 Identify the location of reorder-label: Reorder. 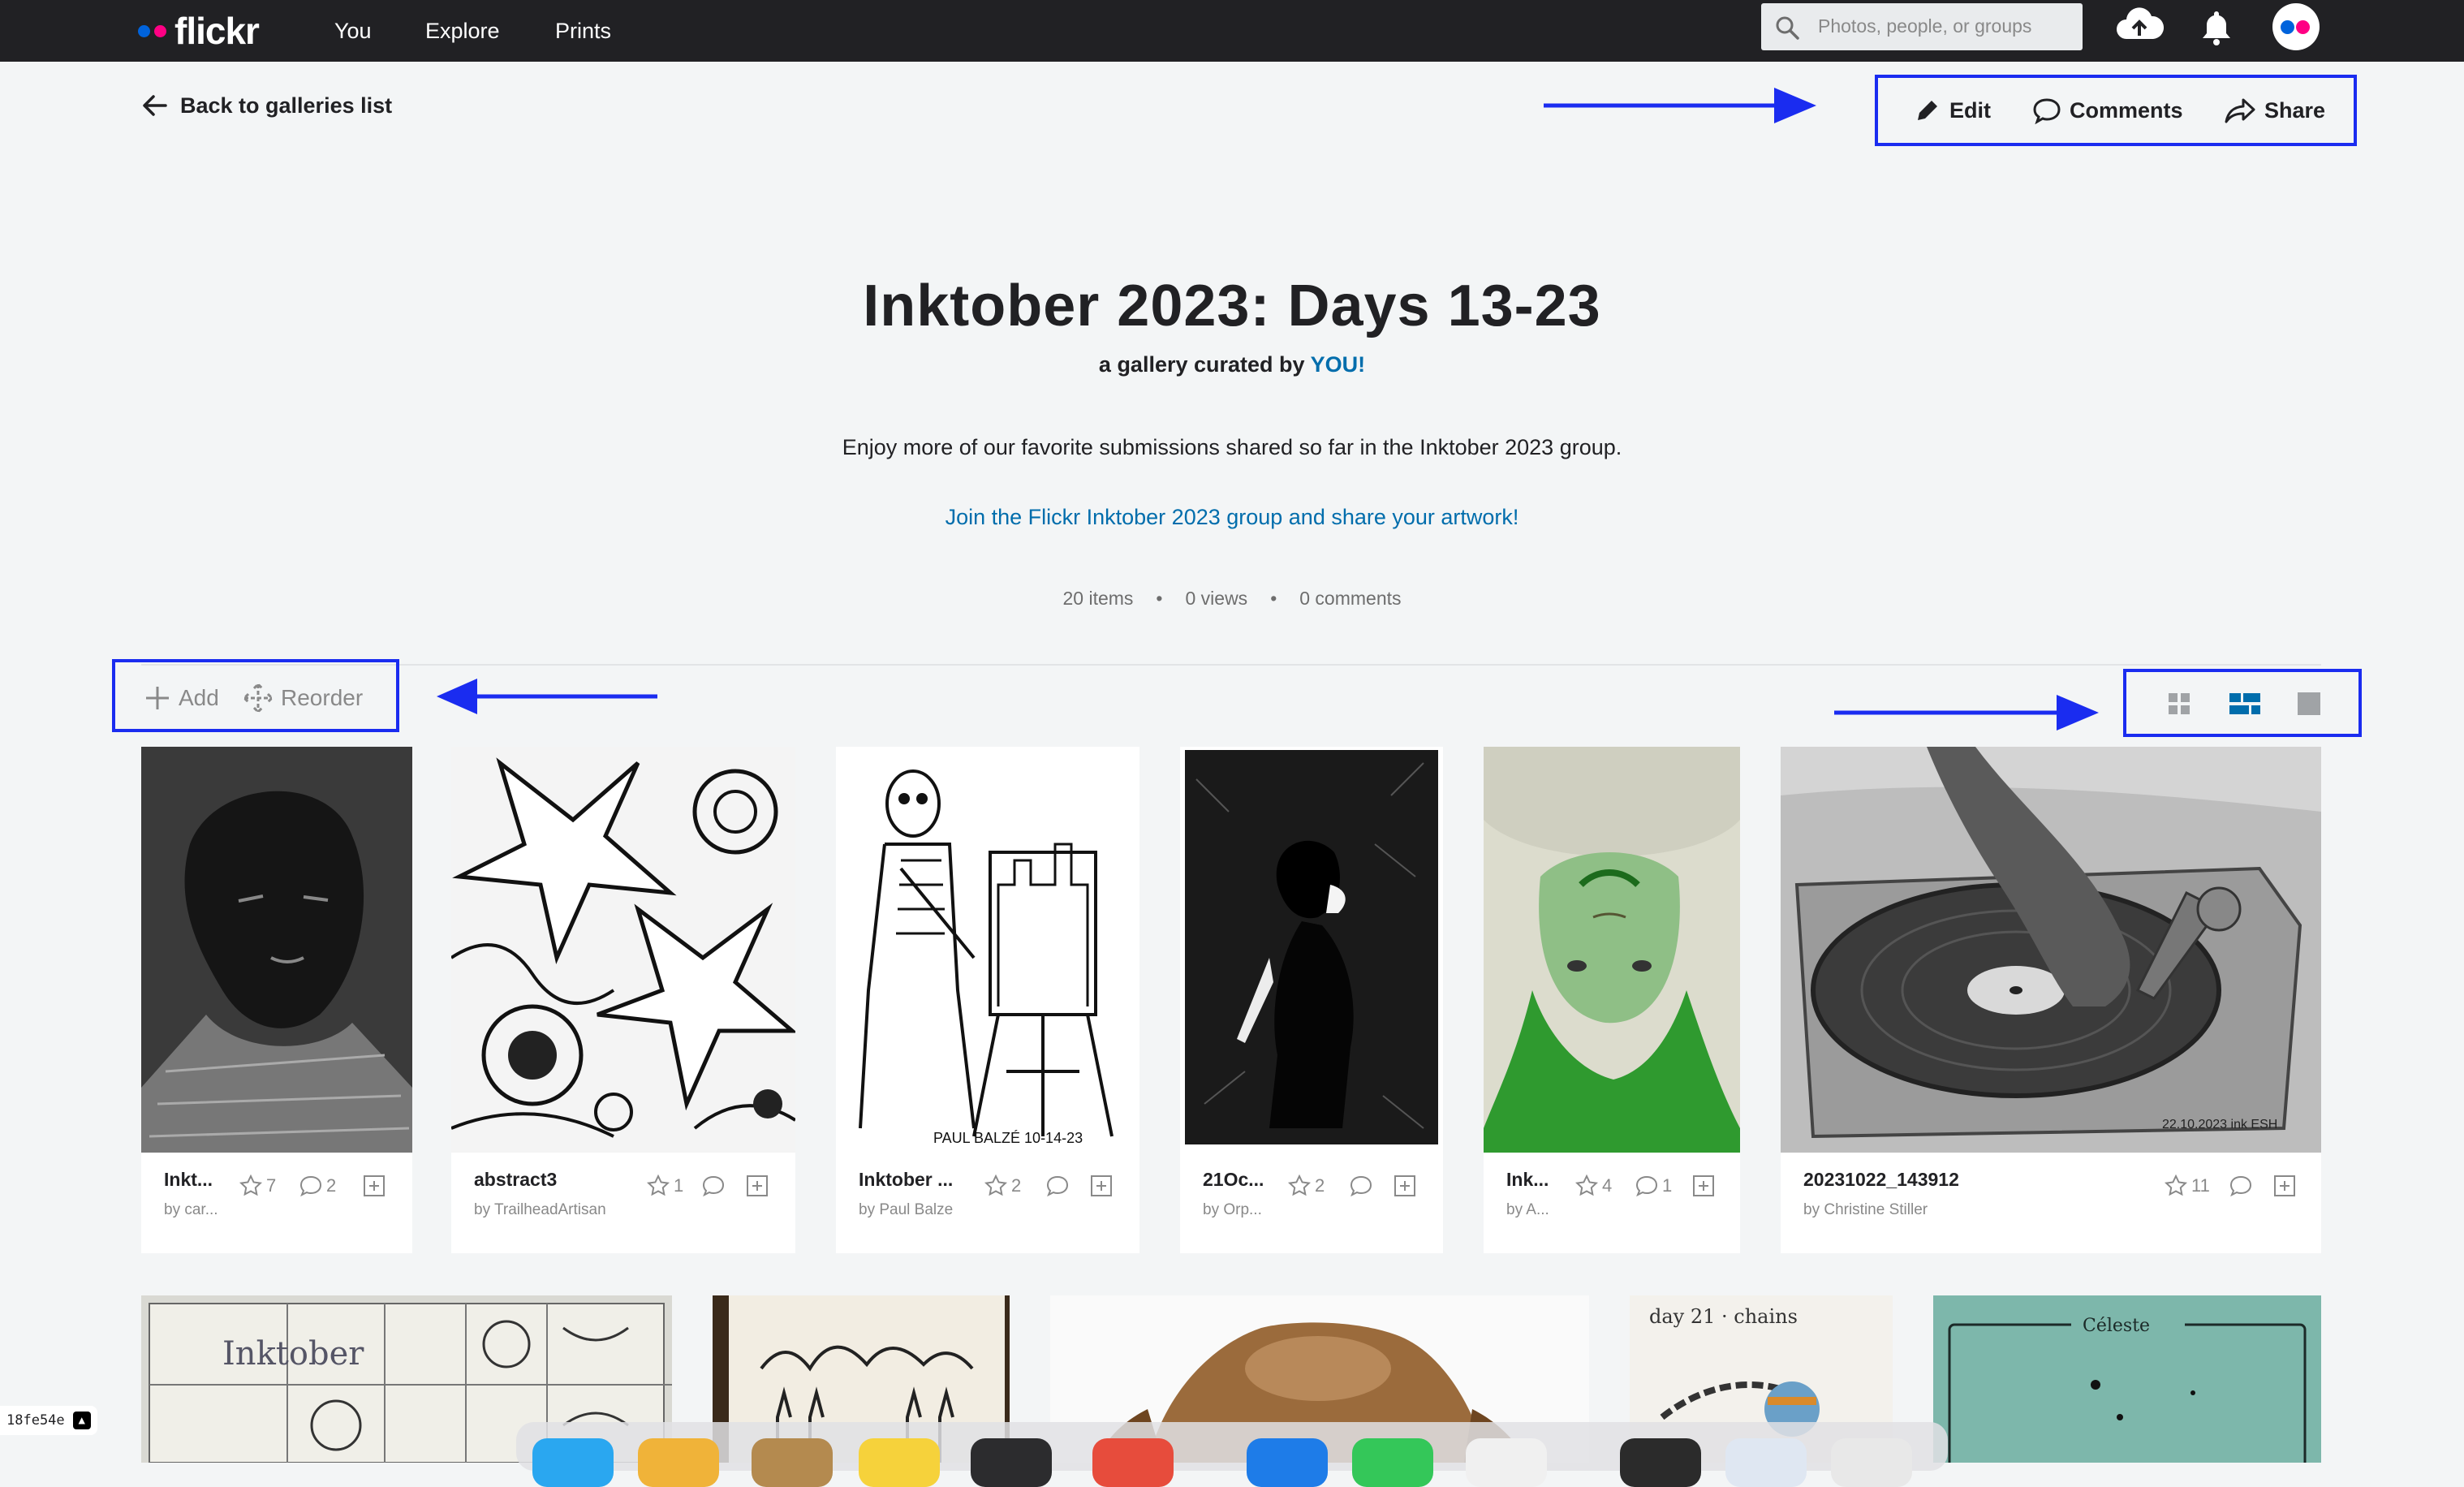
(323, 697).